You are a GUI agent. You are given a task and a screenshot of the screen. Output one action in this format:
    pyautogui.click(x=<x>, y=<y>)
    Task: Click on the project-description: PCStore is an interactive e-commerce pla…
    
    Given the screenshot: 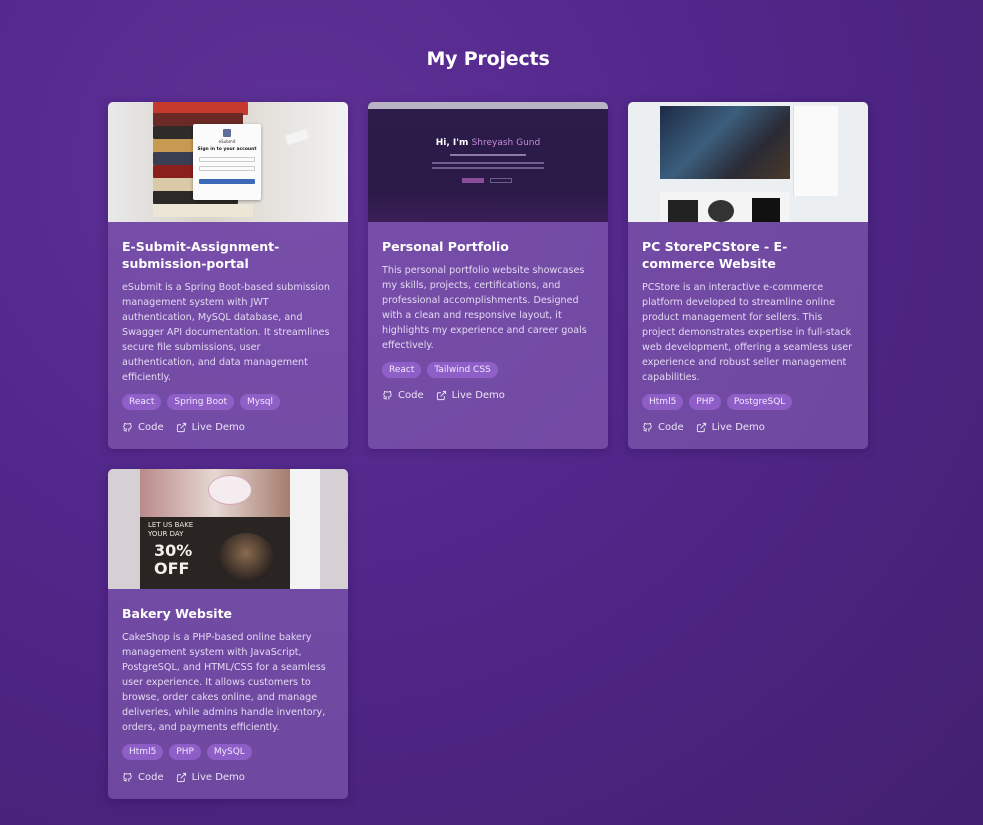 What is the action you would take?
    pyautogui.click(x=747, y=332)
    